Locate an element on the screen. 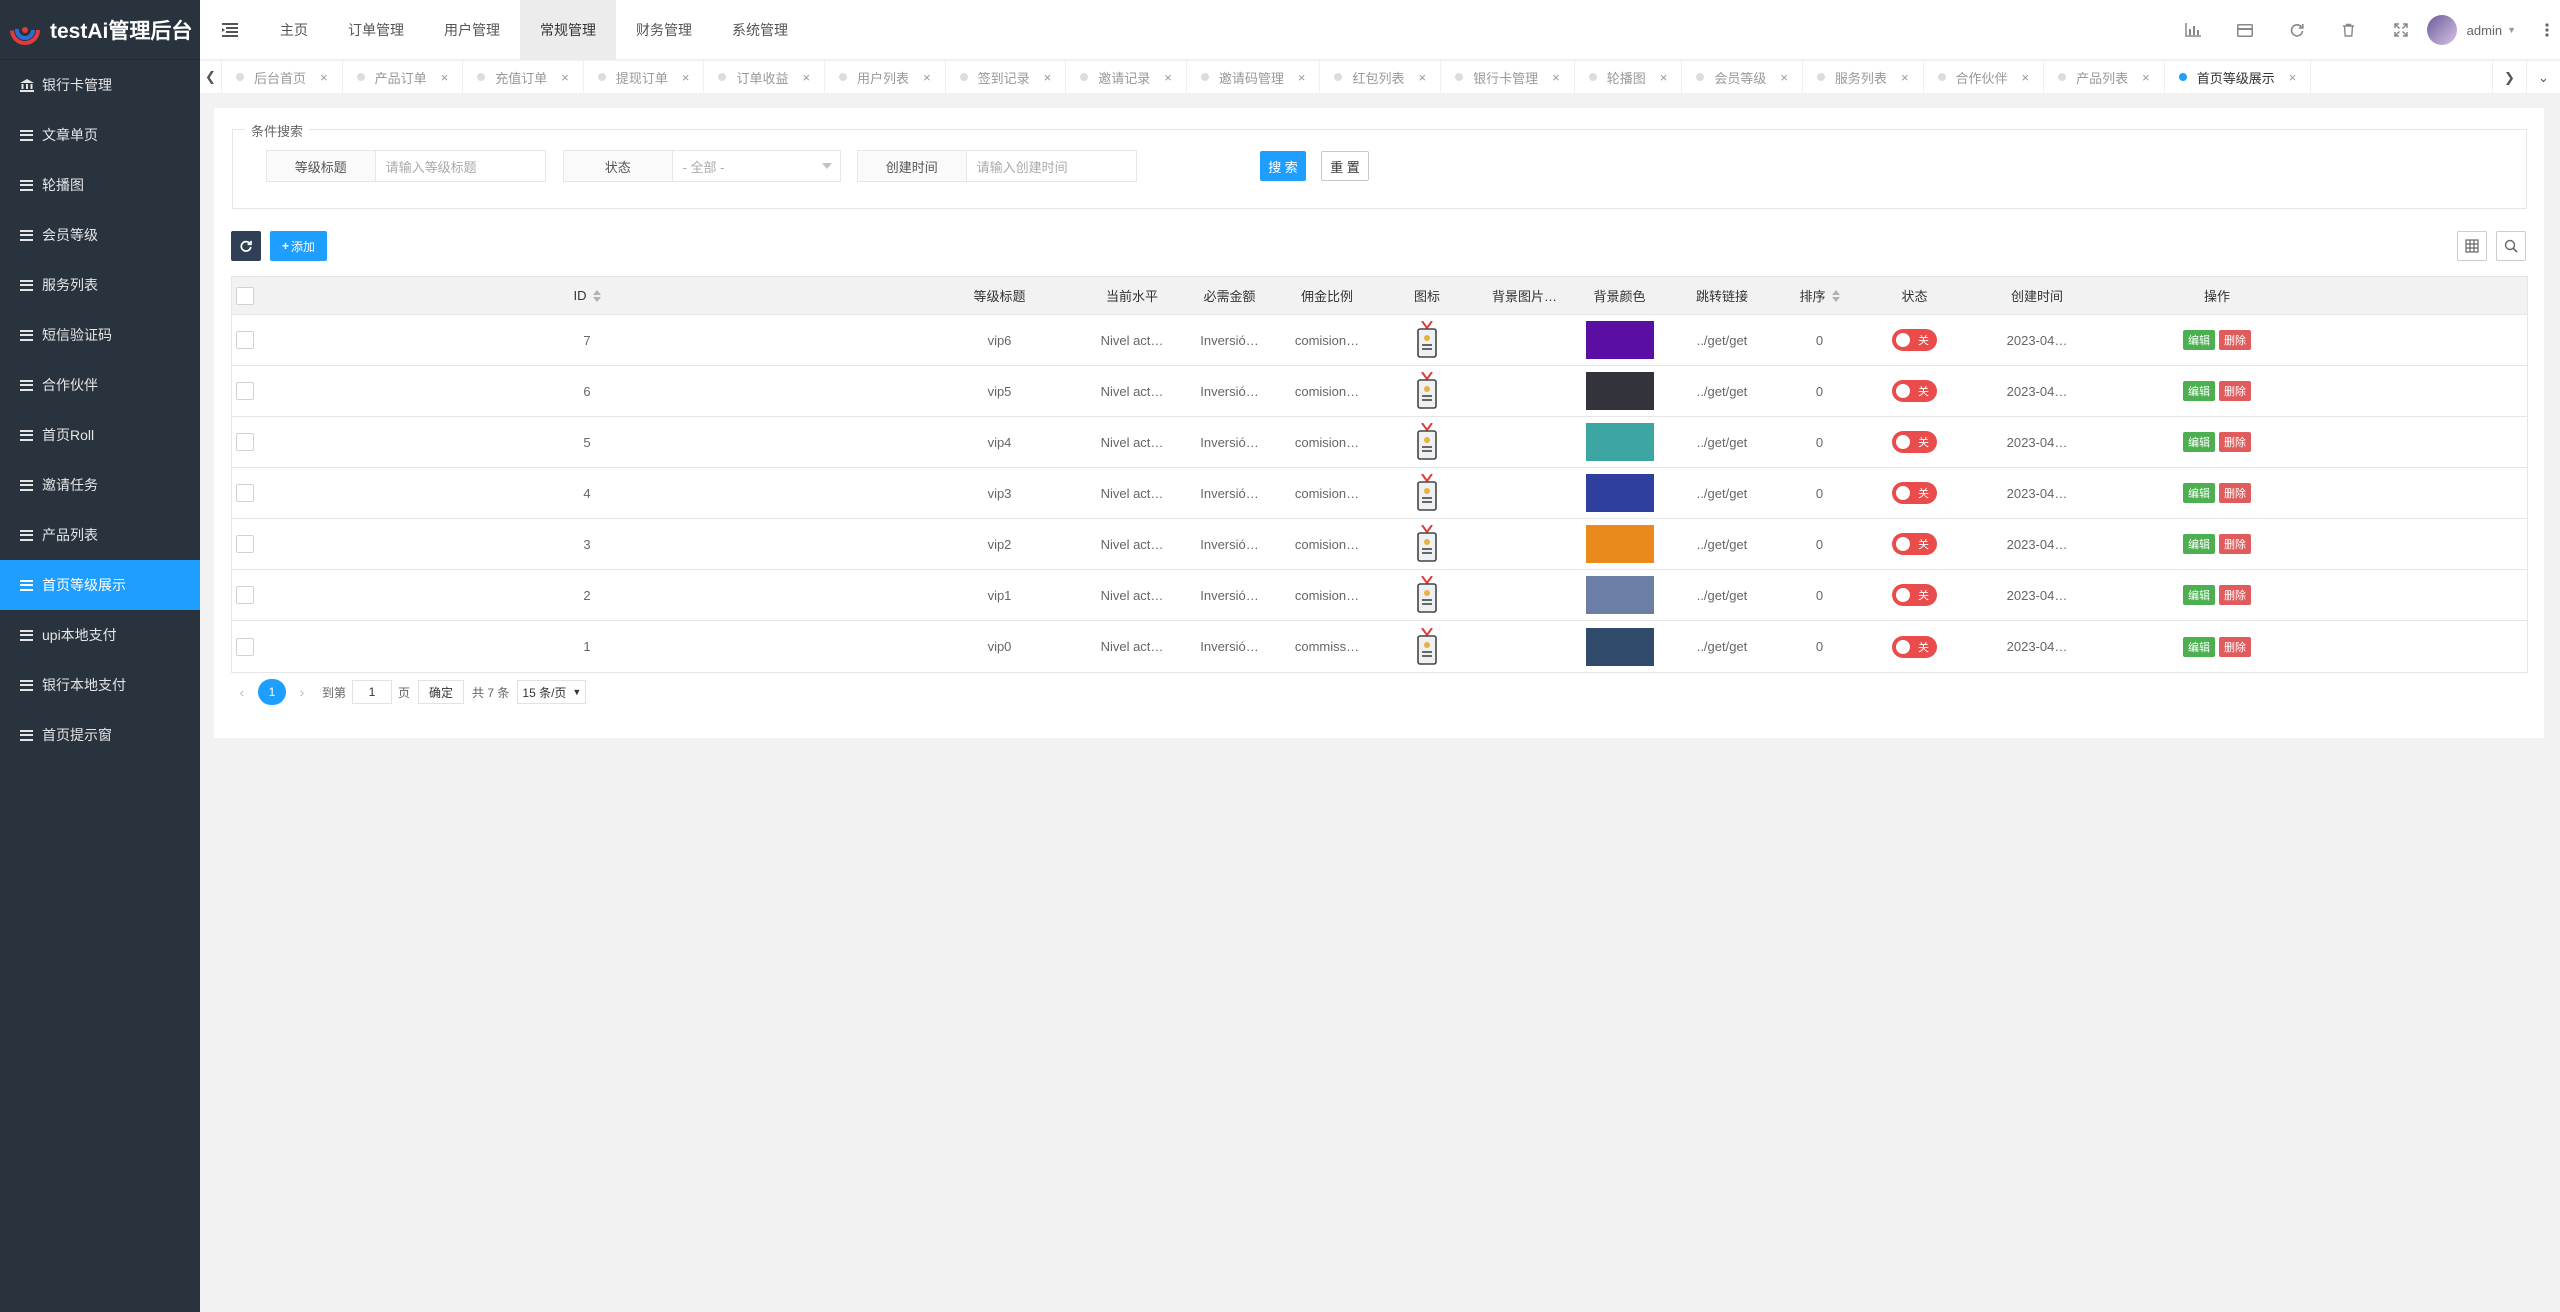  logo: testAi管理后台 is located at coordinates (100, 30).